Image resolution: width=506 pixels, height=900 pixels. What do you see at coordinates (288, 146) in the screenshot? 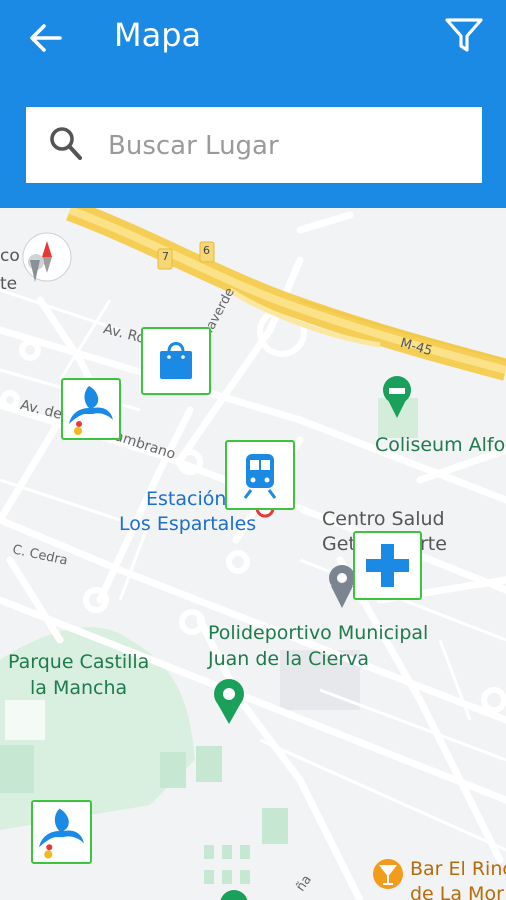
I see `search-input` at bounding box center [288, 146].